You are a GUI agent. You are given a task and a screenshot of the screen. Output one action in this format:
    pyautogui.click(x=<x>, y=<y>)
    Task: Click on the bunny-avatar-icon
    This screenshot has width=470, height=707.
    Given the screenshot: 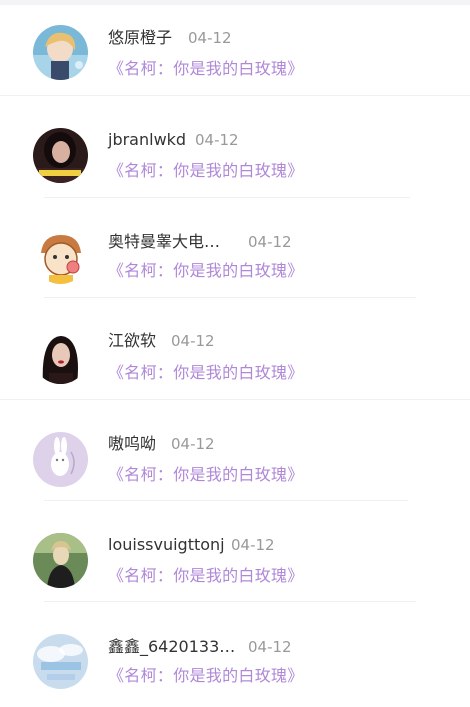 What is the action you would take?
    pyautogui.click(x=60, y=459)
    